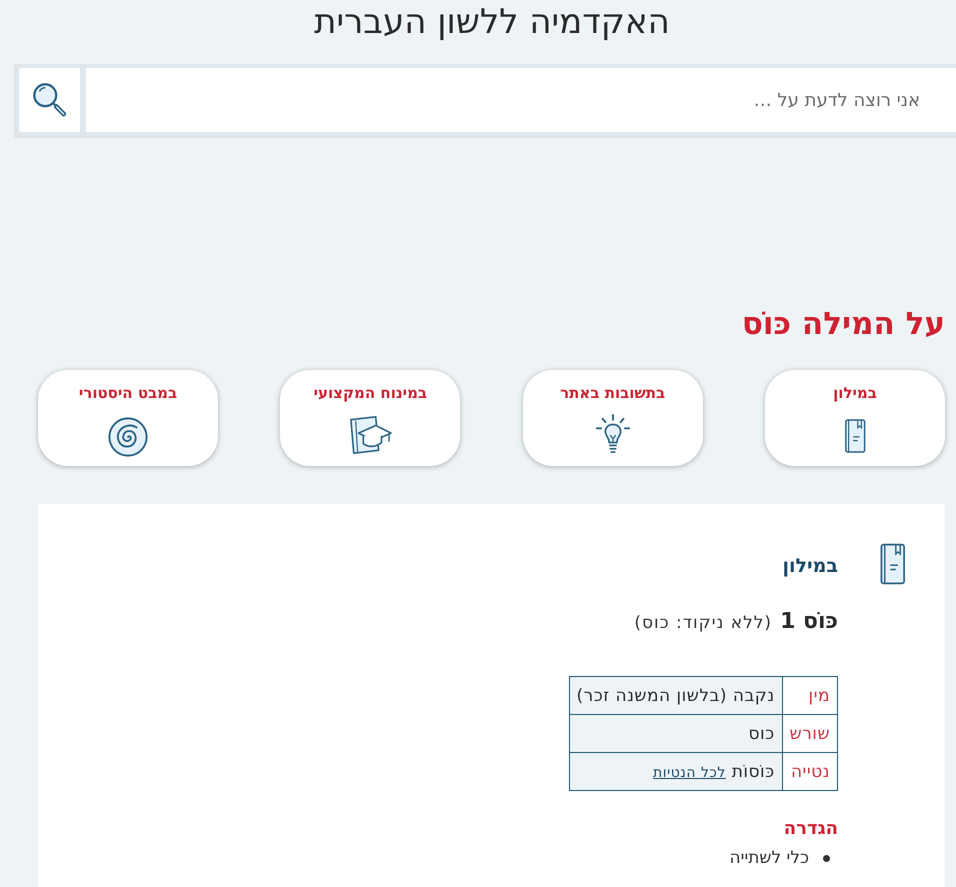 The width and height of the screenshot is (956, 887). What do you see at coordinates (753, 772) in the screenshot?
I see `property-value: כּוֹסוֹת` at bounding box center [753, 772].